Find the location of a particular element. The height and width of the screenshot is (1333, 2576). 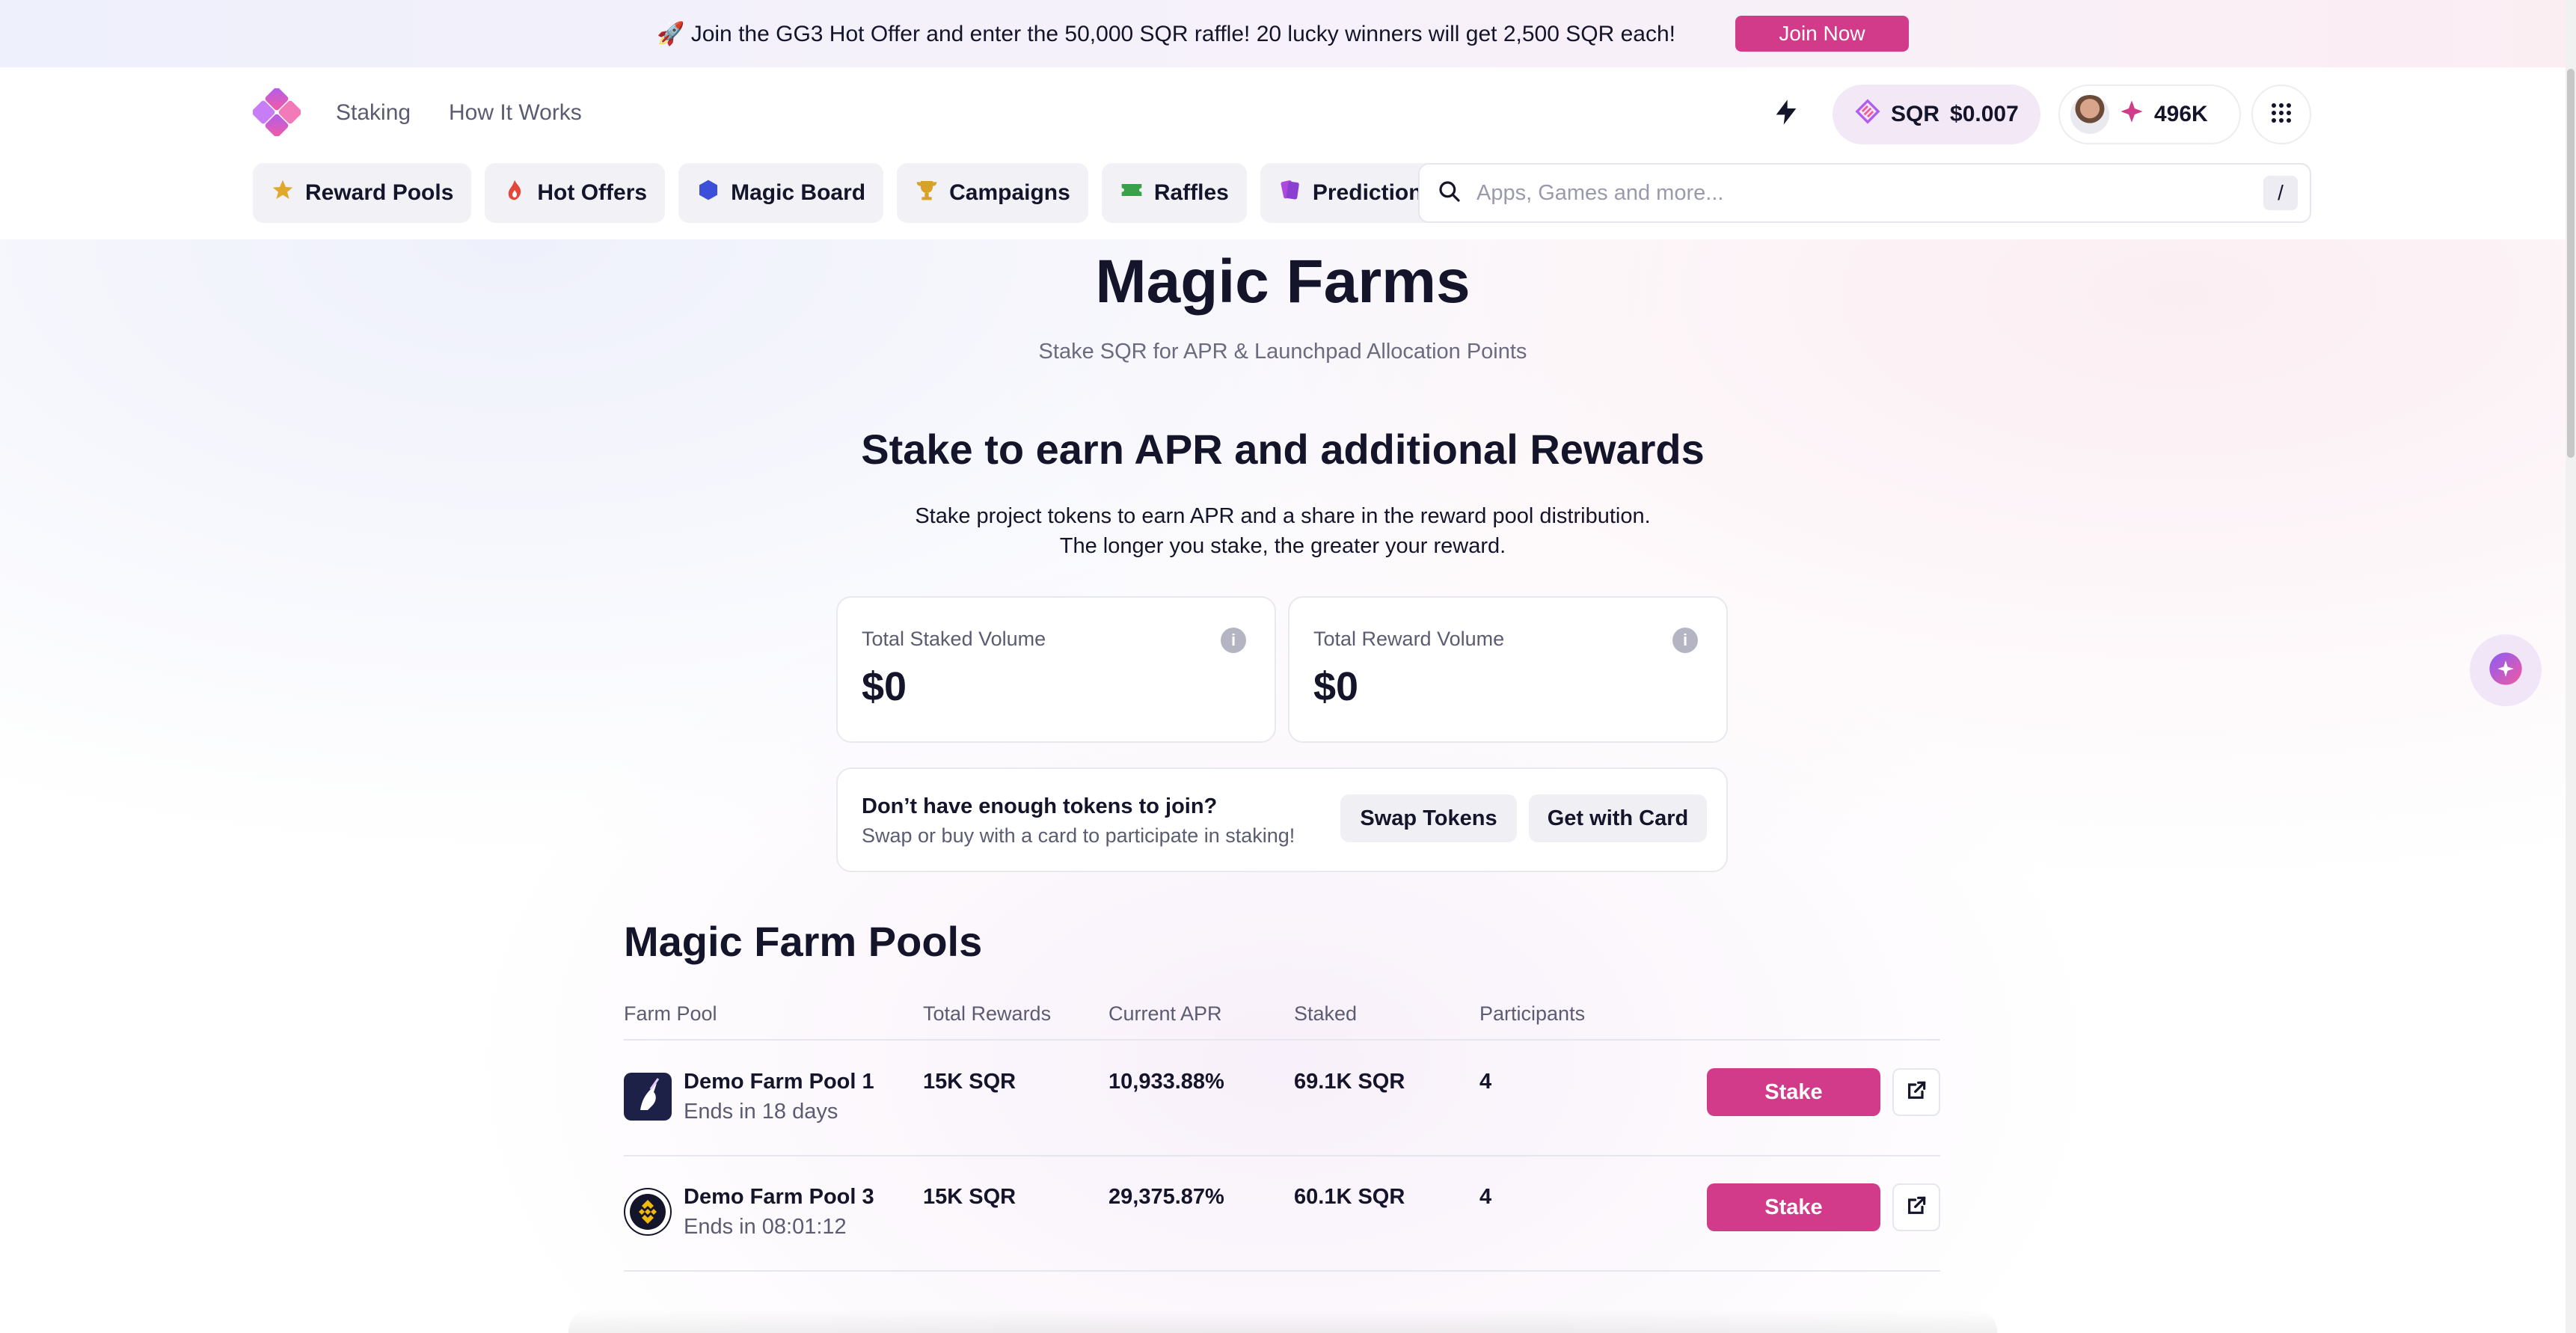

tab-label: Magic Board is located at coordinates (798, 192).